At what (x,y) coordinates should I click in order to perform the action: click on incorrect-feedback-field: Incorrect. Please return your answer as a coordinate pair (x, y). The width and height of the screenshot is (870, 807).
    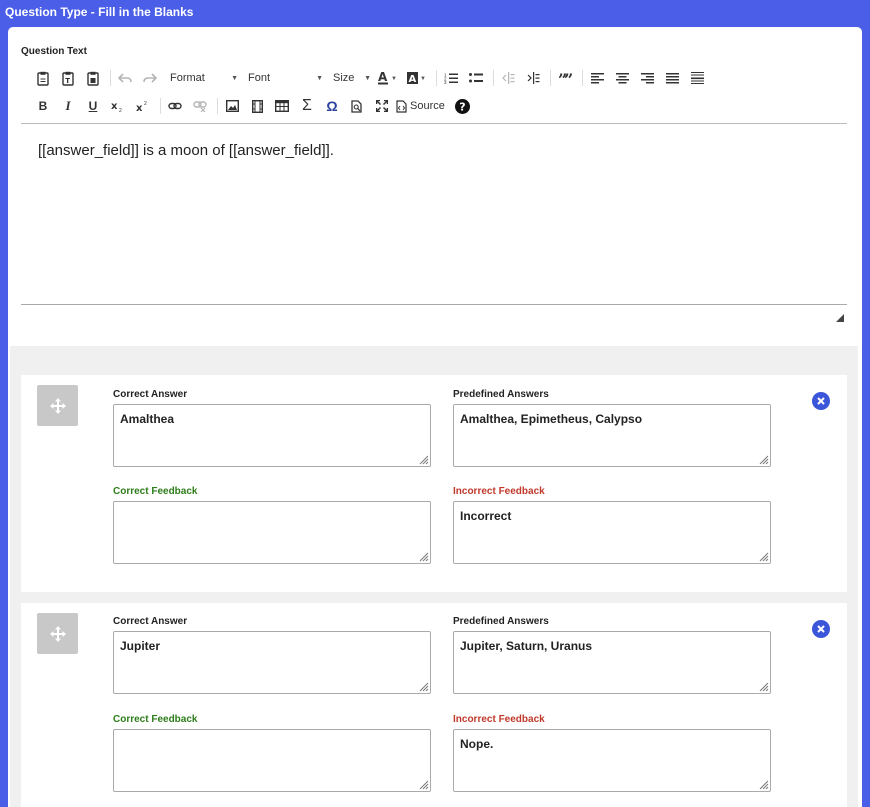
    Looking at the image, I should click on (612, 532).